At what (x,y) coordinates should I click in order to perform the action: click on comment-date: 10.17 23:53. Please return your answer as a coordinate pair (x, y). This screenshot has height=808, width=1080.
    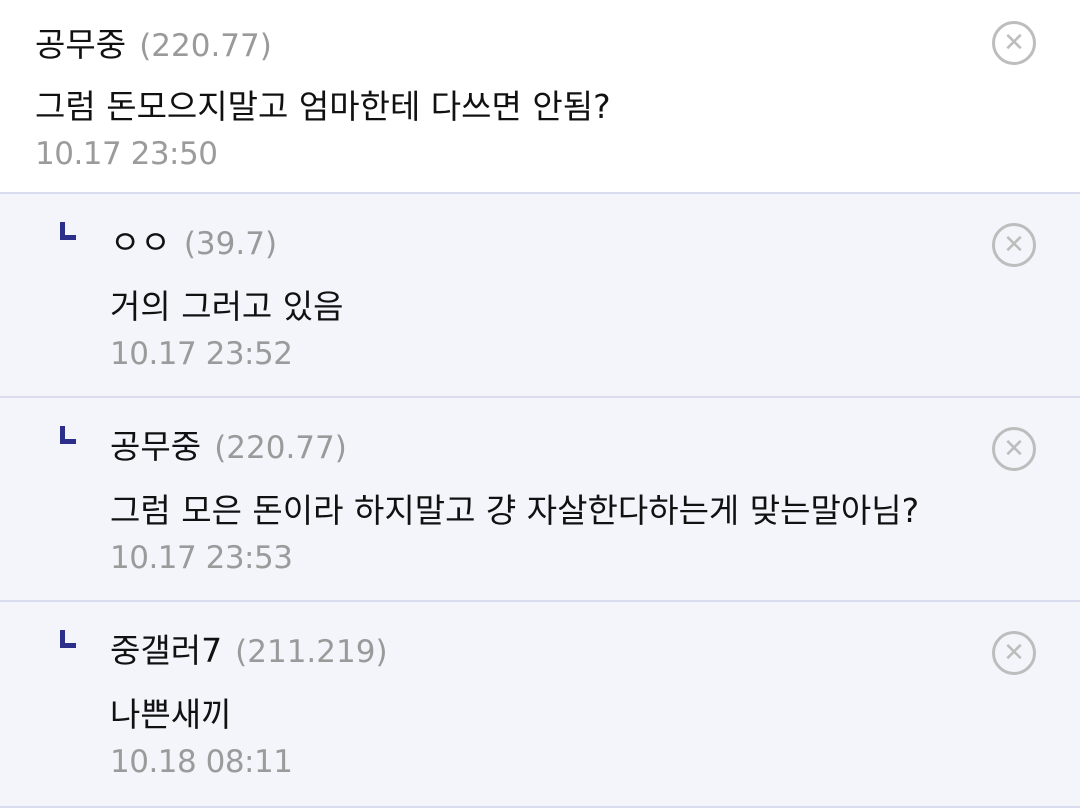
    Looking at the image, I should click on (201, 558).